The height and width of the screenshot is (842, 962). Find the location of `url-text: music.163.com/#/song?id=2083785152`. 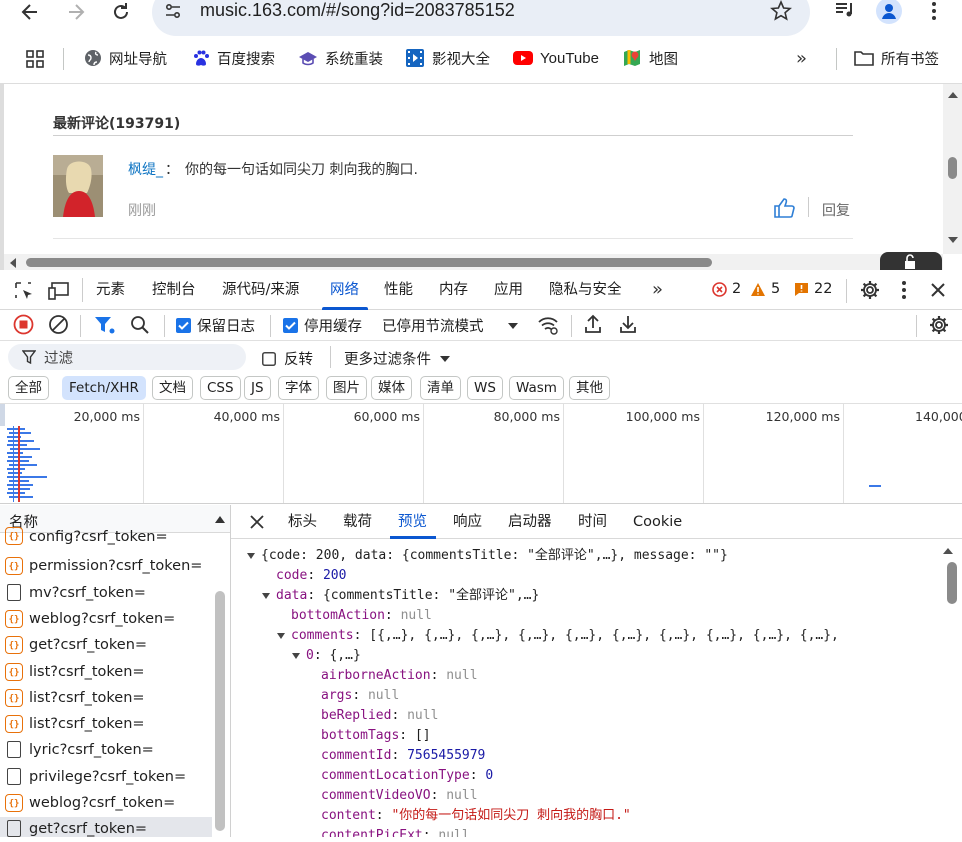

url-text: music.163.com/#/song?id=2083785152 is located at coordinates (357, 10).